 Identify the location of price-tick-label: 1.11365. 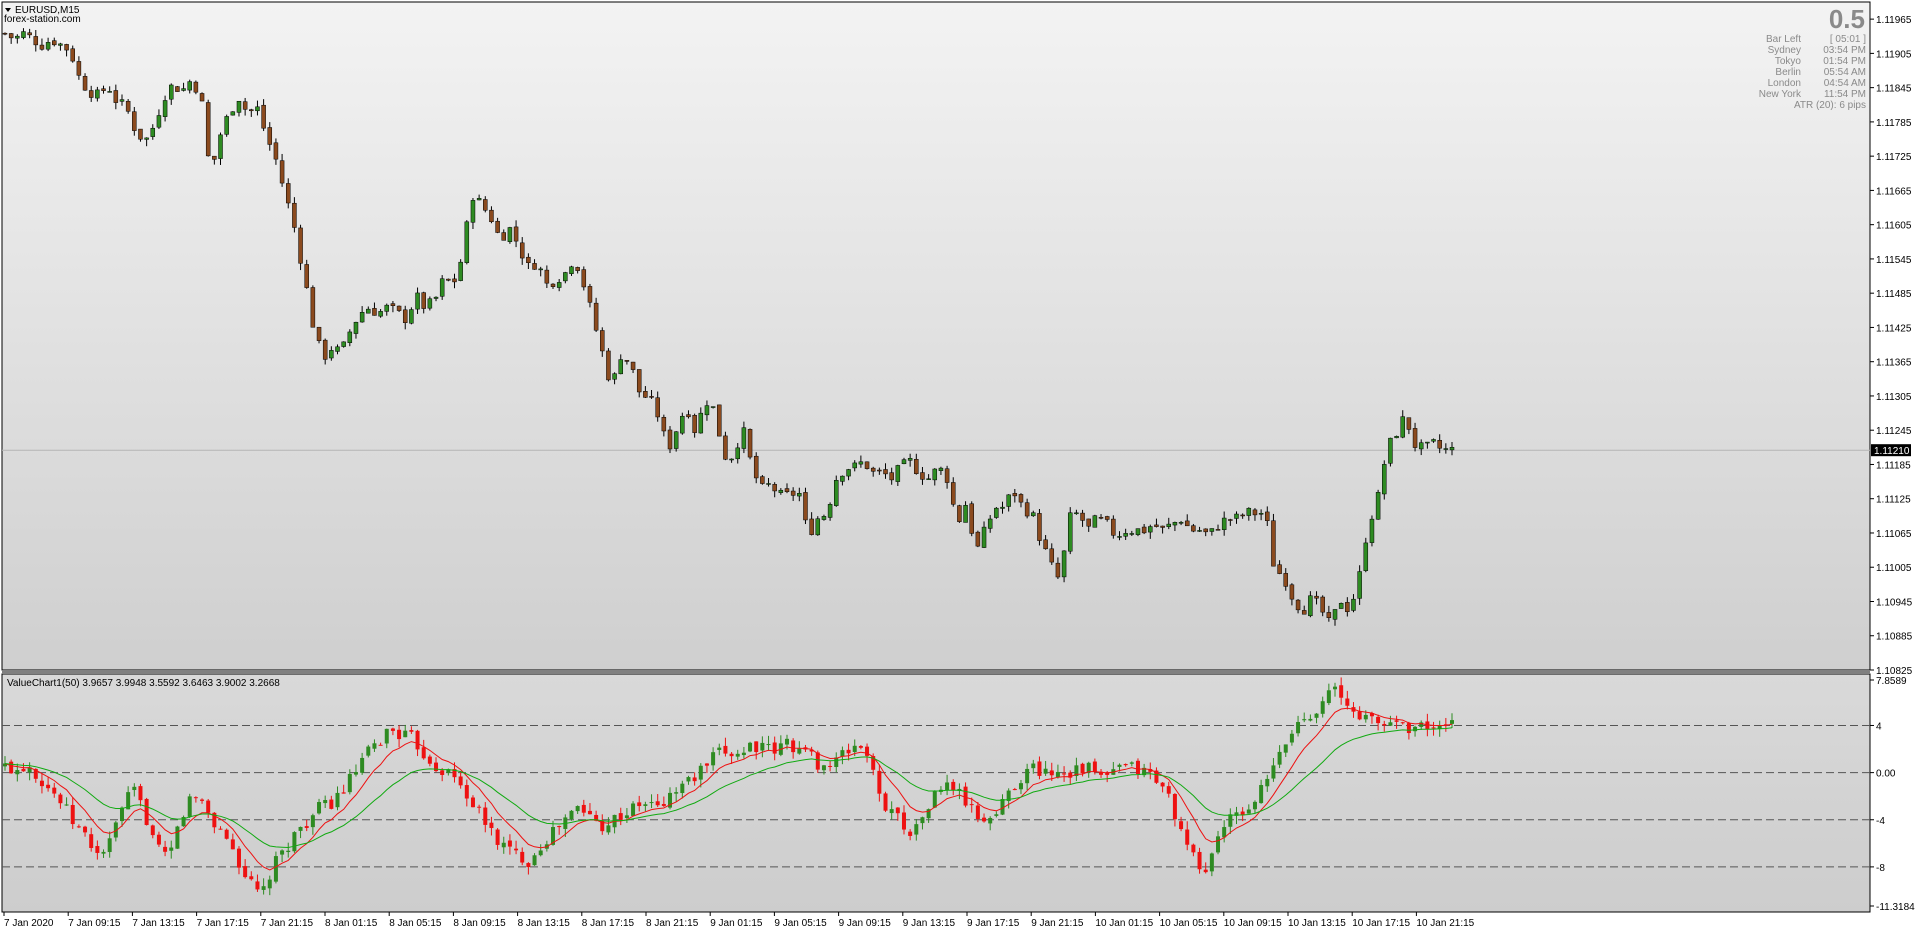
(1894, 363).